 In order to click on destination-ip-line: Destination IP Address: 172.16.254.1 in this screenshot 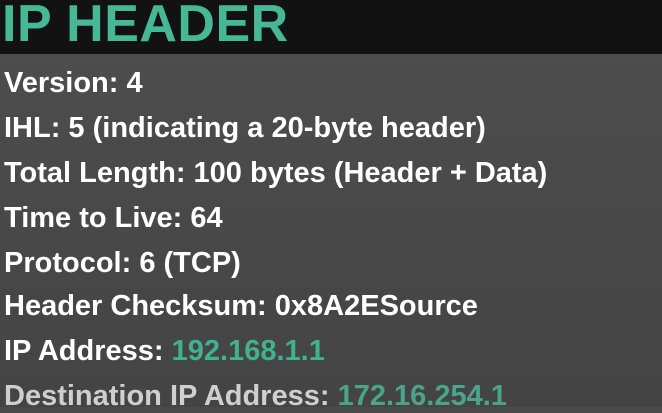, I will do `click(255, 396)`.